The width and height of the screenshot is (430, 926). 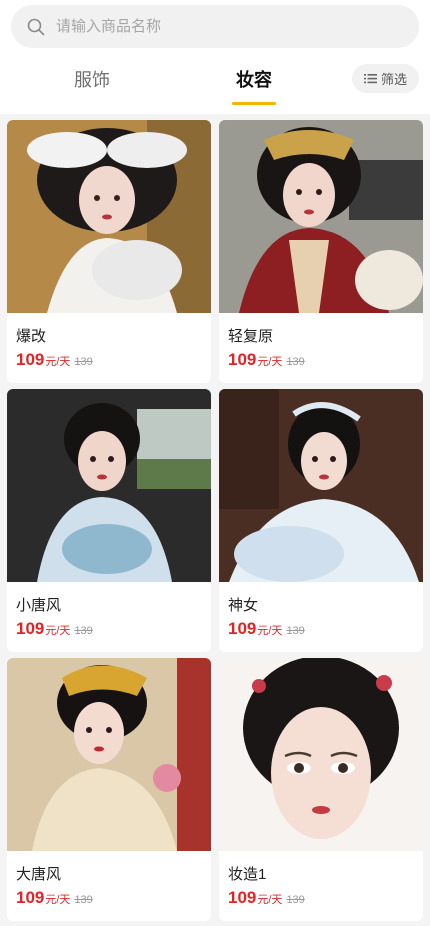 I want to click on product-card: 神女 109 元/天 139, so click(x=321, y=520).